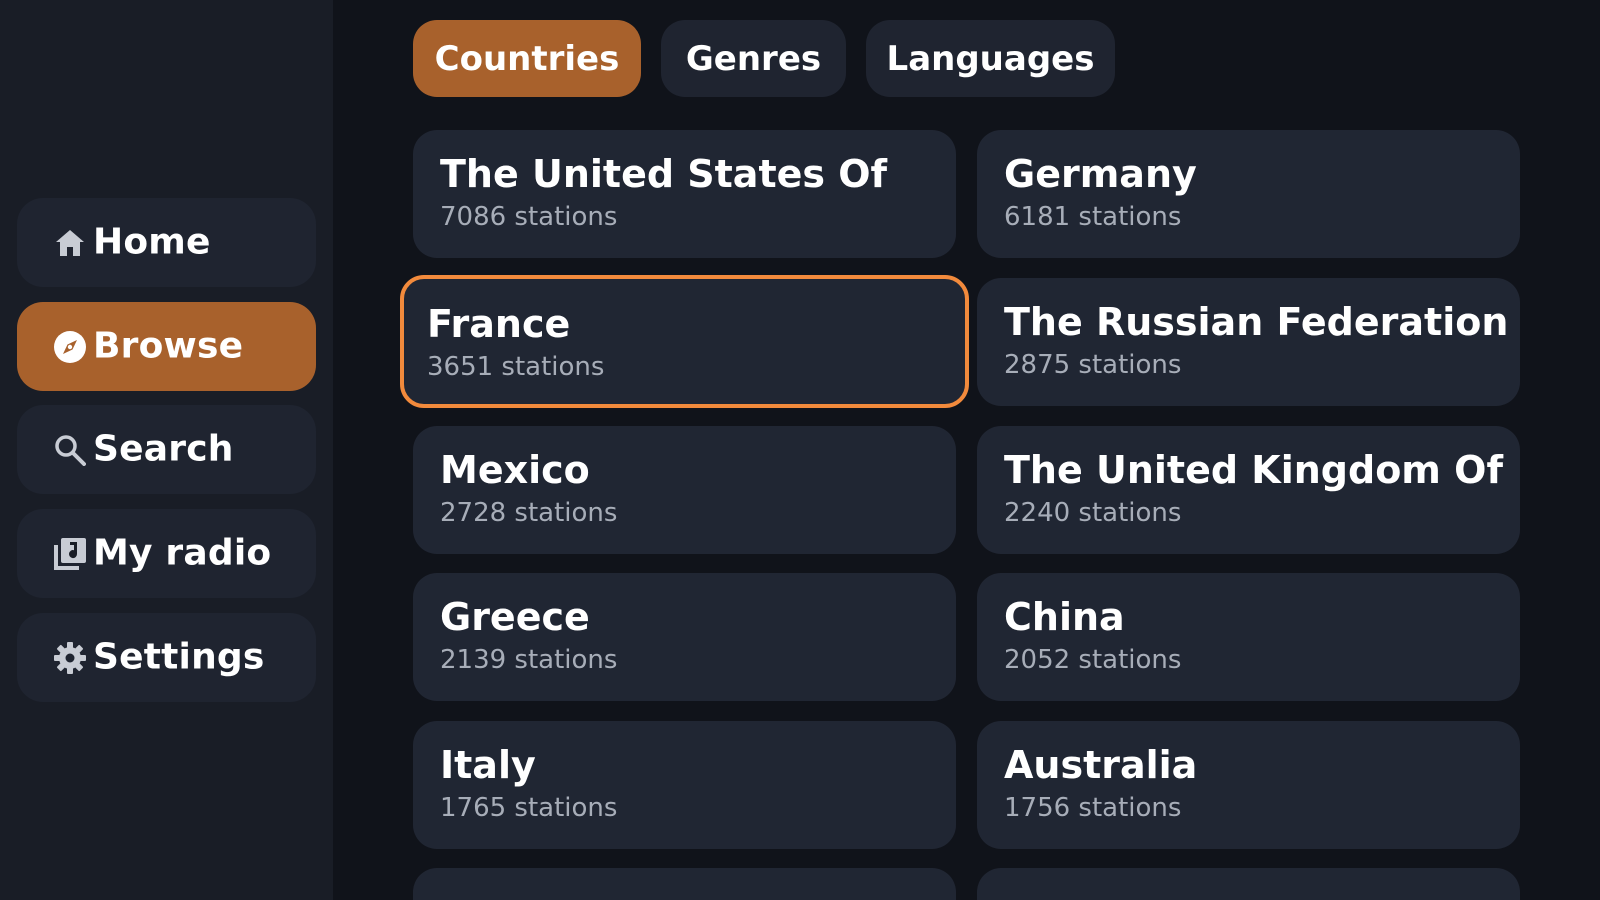 This screenshot has height=900, width=1600. I want to click on country-card-china: China 2052 stations, so click(1248, 637).